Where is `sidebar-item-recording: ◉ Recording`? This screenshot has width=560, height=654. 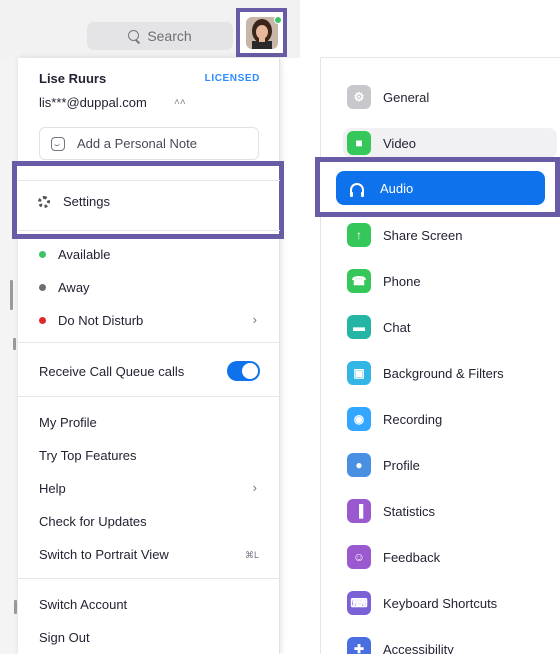 sidebar-item-recording: ◉ Recording is located at coordinates (450, 419).